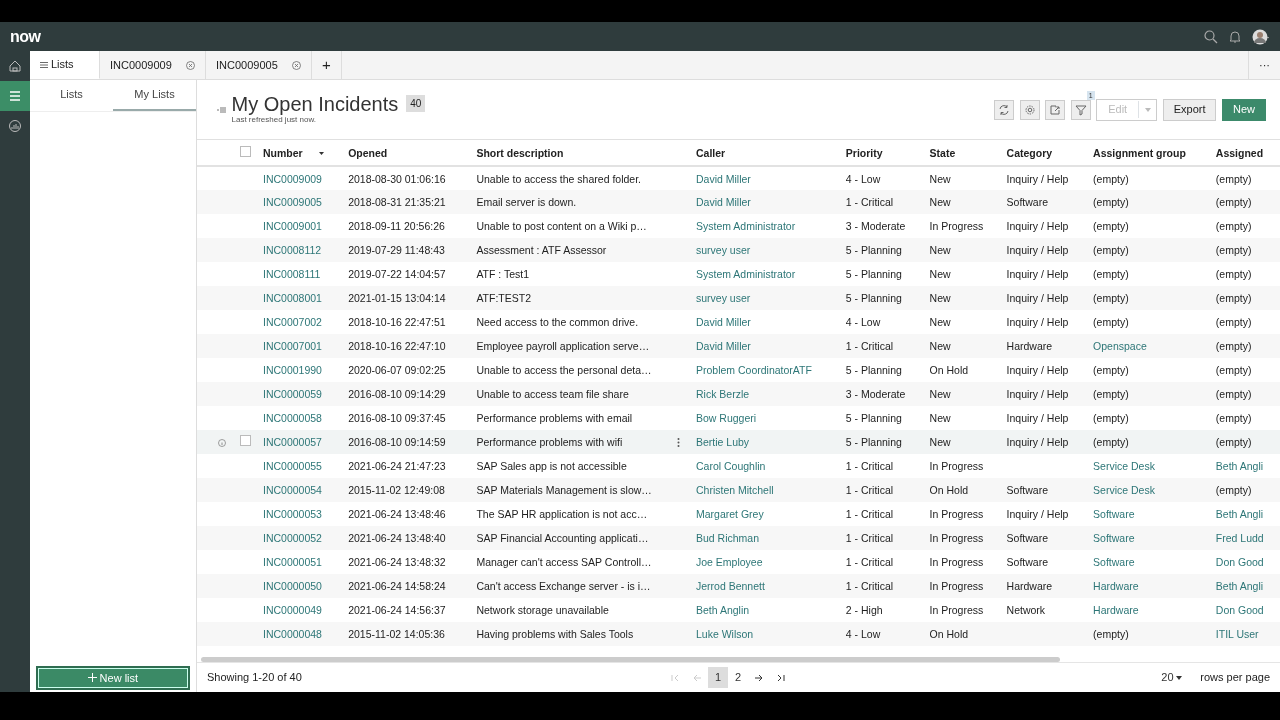 The width and height of the screenshot is (1280, 720). I want to click on table-cell: 2021-06-24 13:48:32, so click(397, 562).